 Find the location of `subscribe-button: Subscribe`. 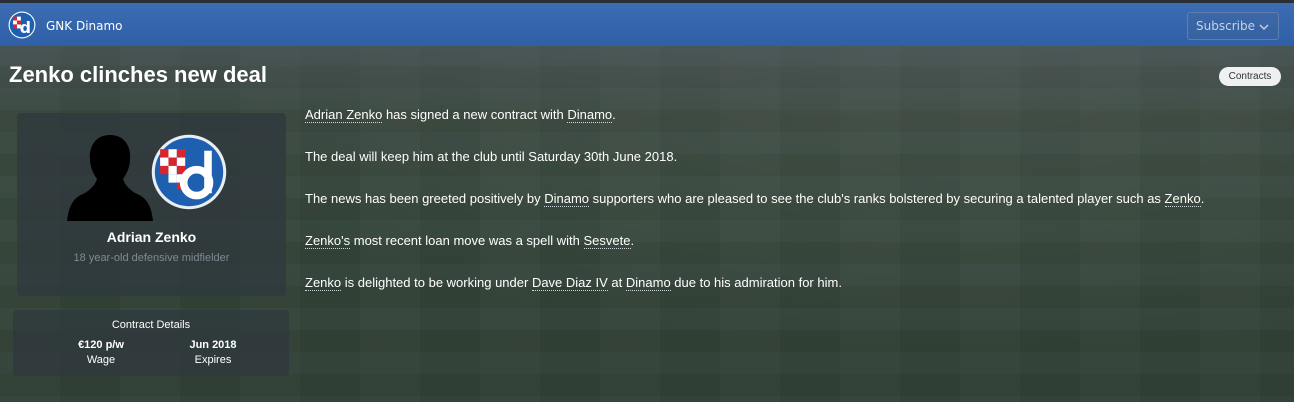

subscribe-button: Subscribe is located at coordinates (1233, 26).